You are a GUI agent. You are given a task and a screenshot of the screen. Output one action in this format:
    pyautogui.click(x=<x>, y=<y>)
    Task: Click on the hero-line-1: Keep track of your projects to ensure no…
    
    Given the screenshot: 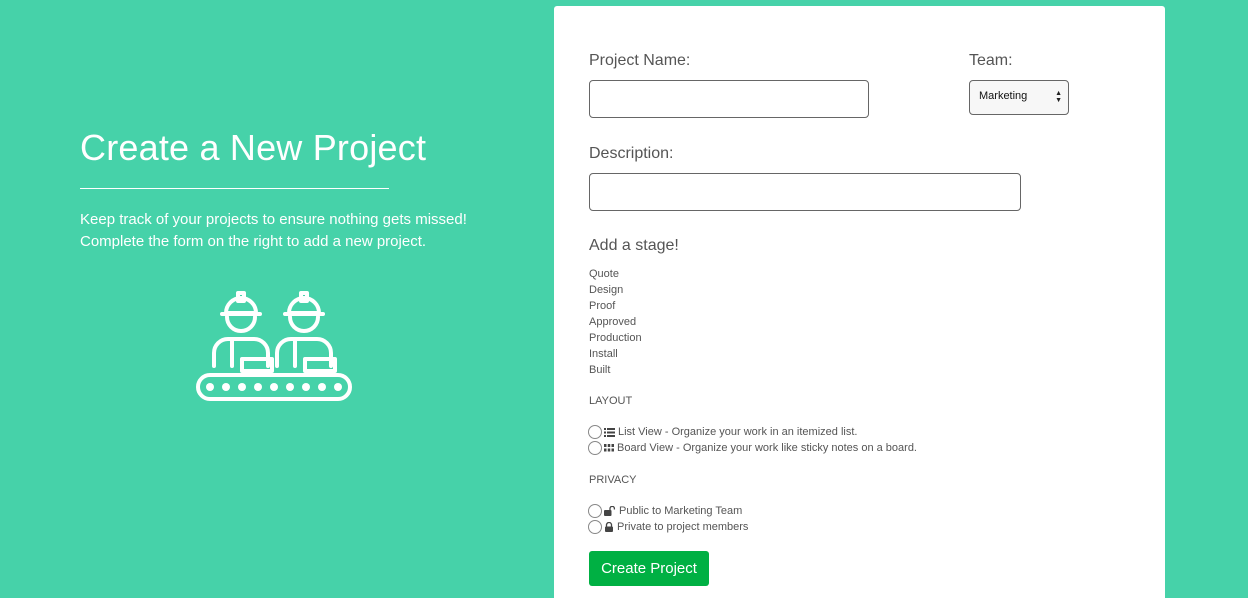 What is the action you would take?
    pyautogui.click(x=273, y=219)
    